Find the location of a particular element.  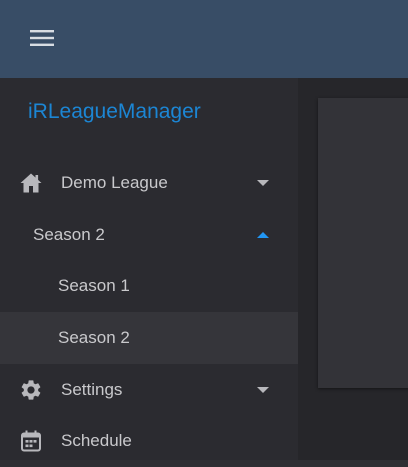

nav-group-season-2: Season 2 is located at coordinates (149, 235).